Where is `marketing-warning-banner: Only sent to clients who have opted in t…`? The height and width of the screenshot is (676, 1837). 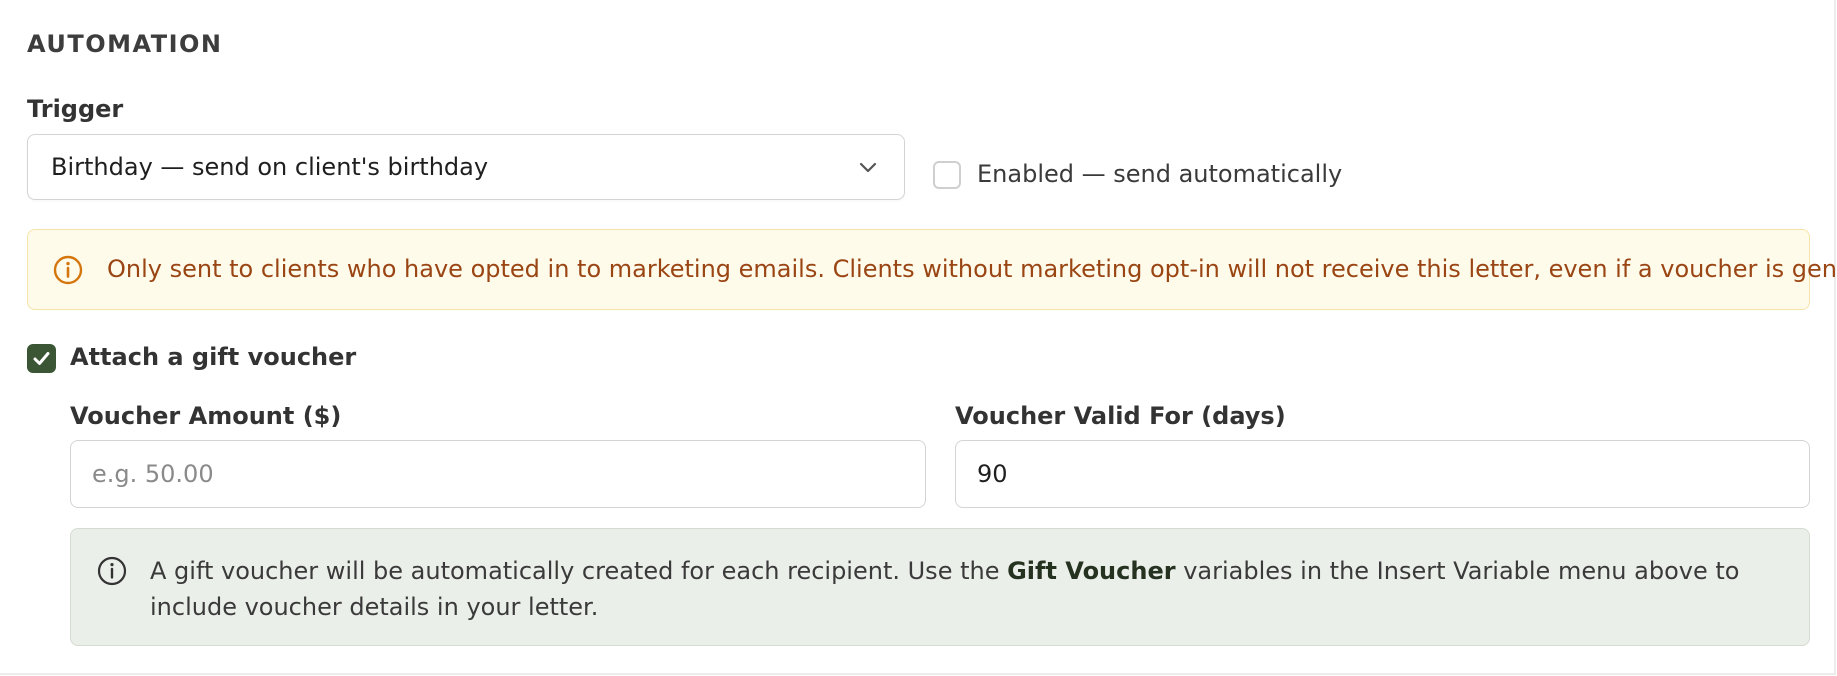
marketing-warning-banner: Only sent to clients who have opted in t… is located at coordinates (932, 269).